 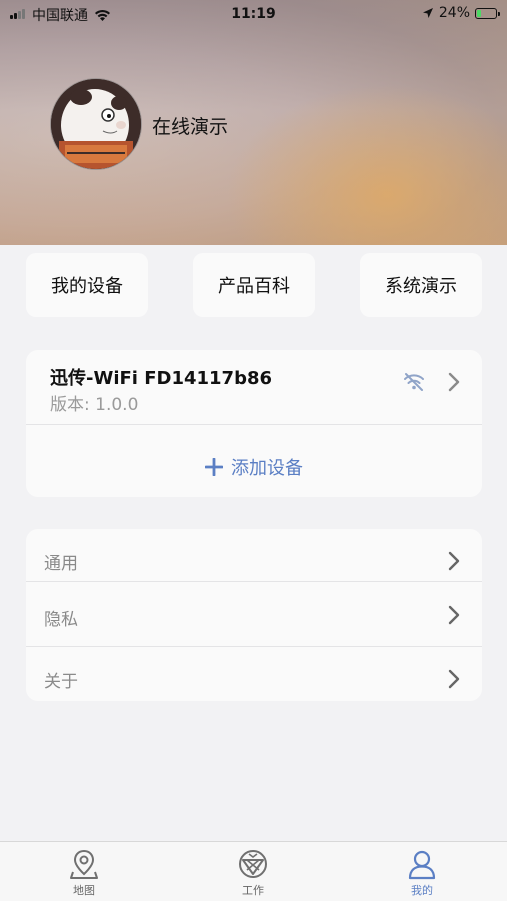 I want to click on tab-work: 工作, so click(x=253, y=873).